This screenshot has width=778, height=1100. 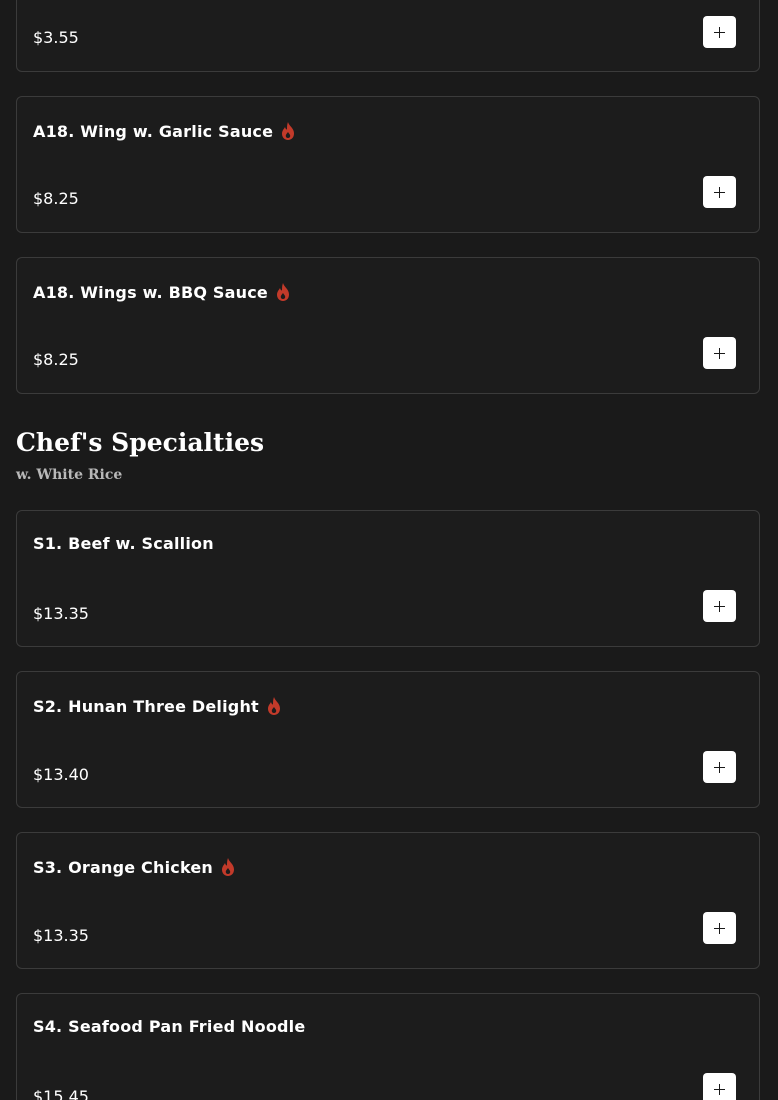 I want to click on item-name: S2. Hunan Three Delight, so click(x=157, y=706).